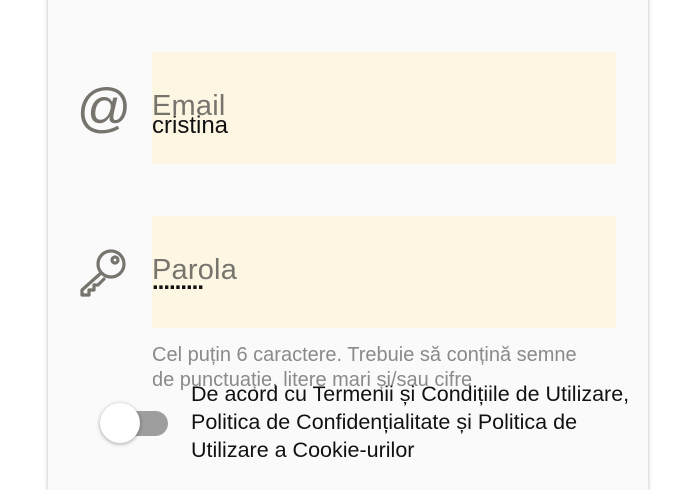 This screenshot has width=694, height=490. Describe the element at coordinates (120, 423) in the screenshot. I see `toggle-knob` at that location.